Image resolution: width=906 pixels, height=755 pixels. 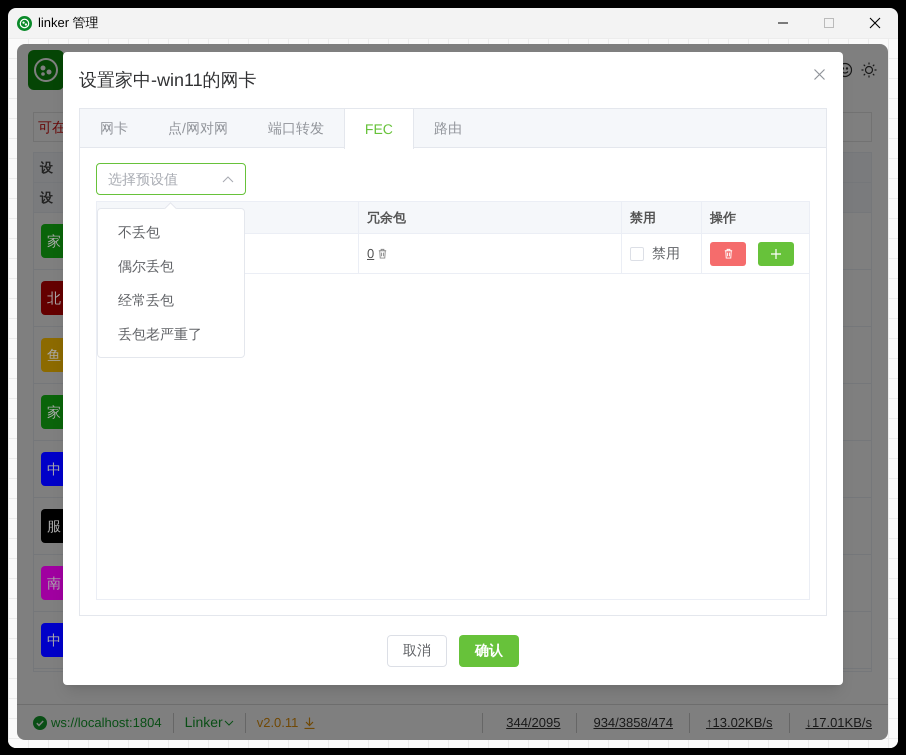 I want to click on cancel-button: 取消, so click(x=417, y=650).